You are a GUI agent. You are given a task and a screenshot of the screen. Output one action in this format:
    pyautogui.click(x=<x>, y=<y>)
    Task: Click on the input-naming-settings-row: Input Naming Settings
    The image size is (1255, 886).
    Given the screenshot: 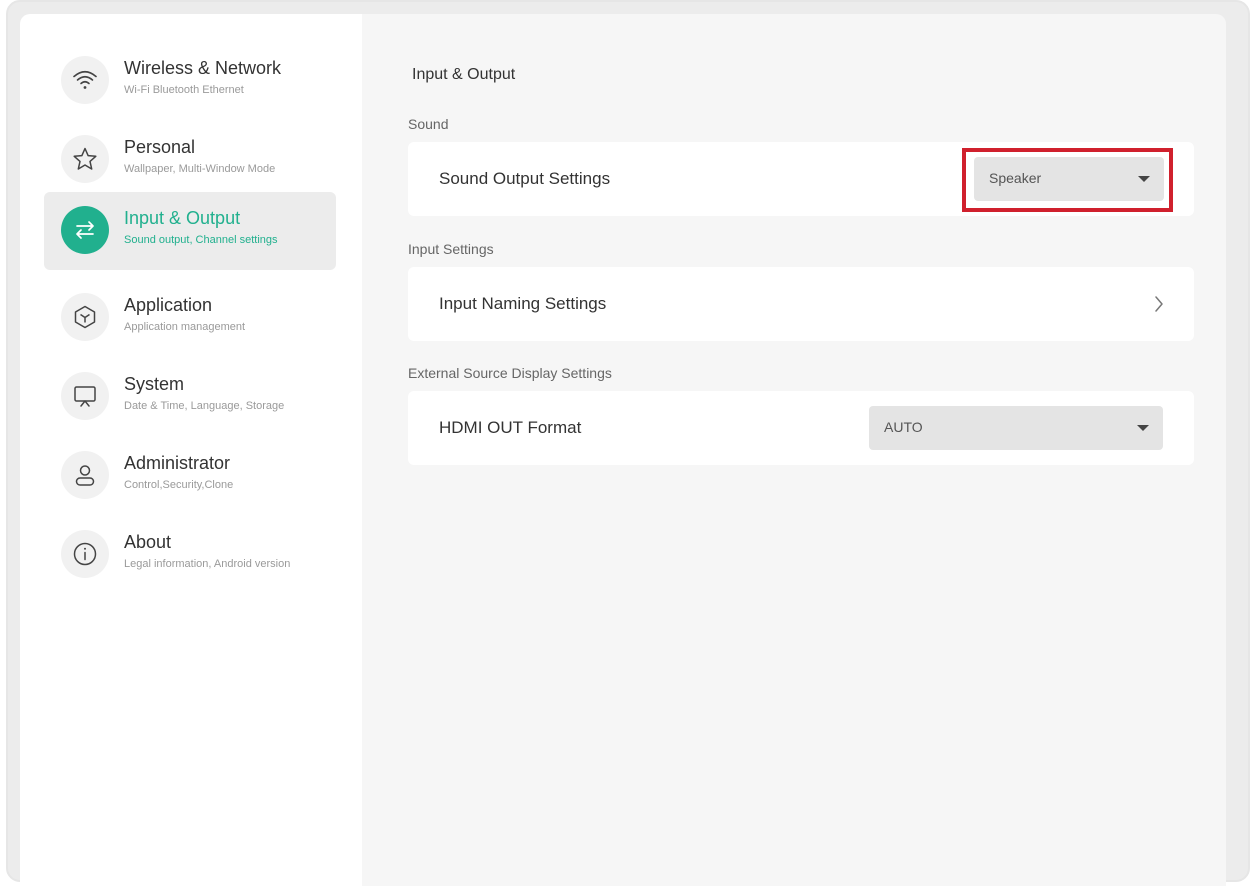 What is the action you would take?
    pyautogui.click(x=801, y=304)
    